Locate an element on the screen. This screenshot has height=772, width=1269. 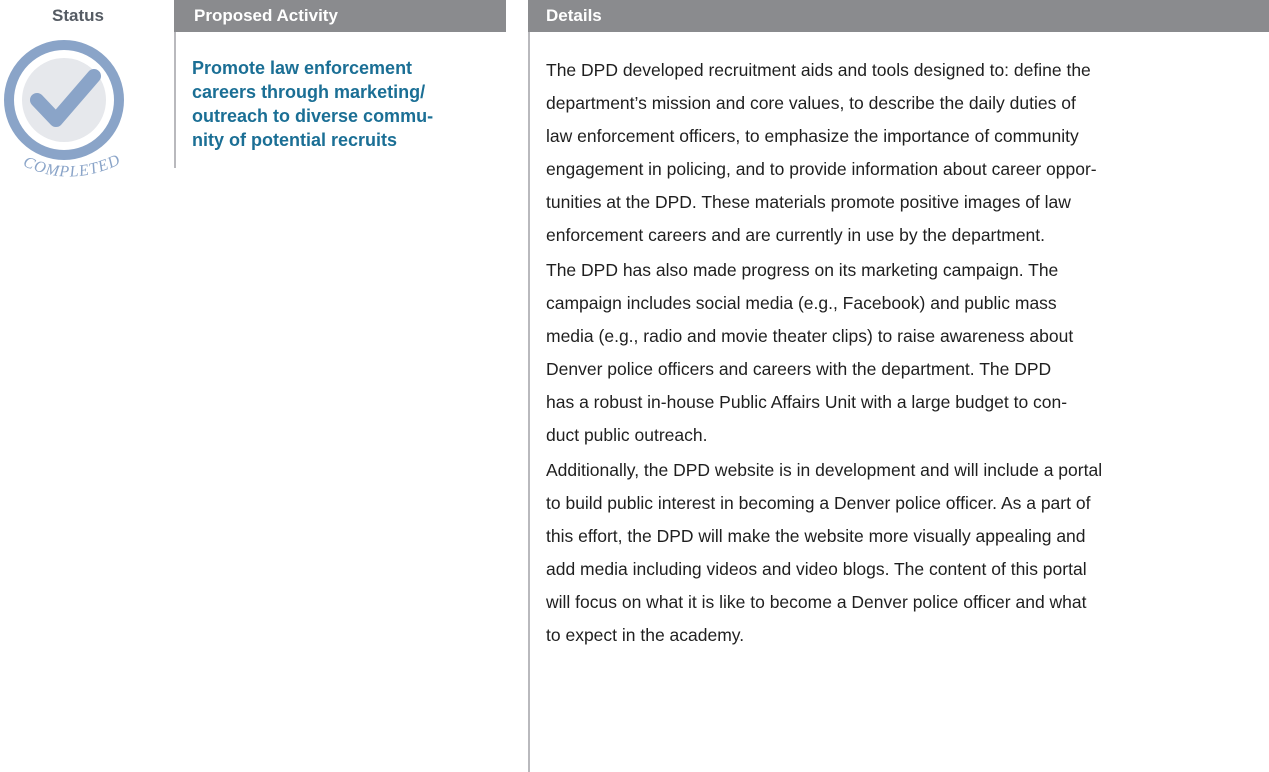
activity-title-line: nity of potential recruits is located at coordinates (295, 140).